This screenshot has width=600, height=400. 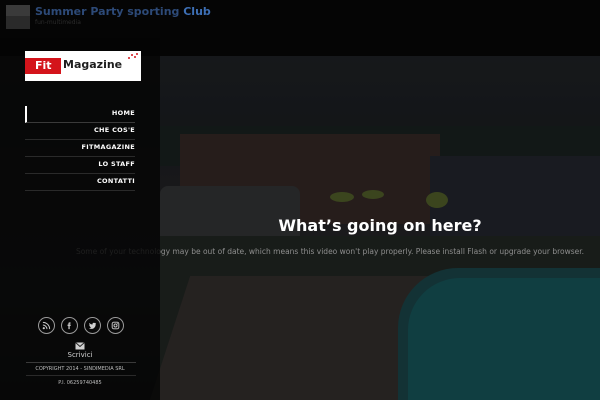 I want to click on nav-item-label: FITMAGAZINE, so click(x=108, y=147).